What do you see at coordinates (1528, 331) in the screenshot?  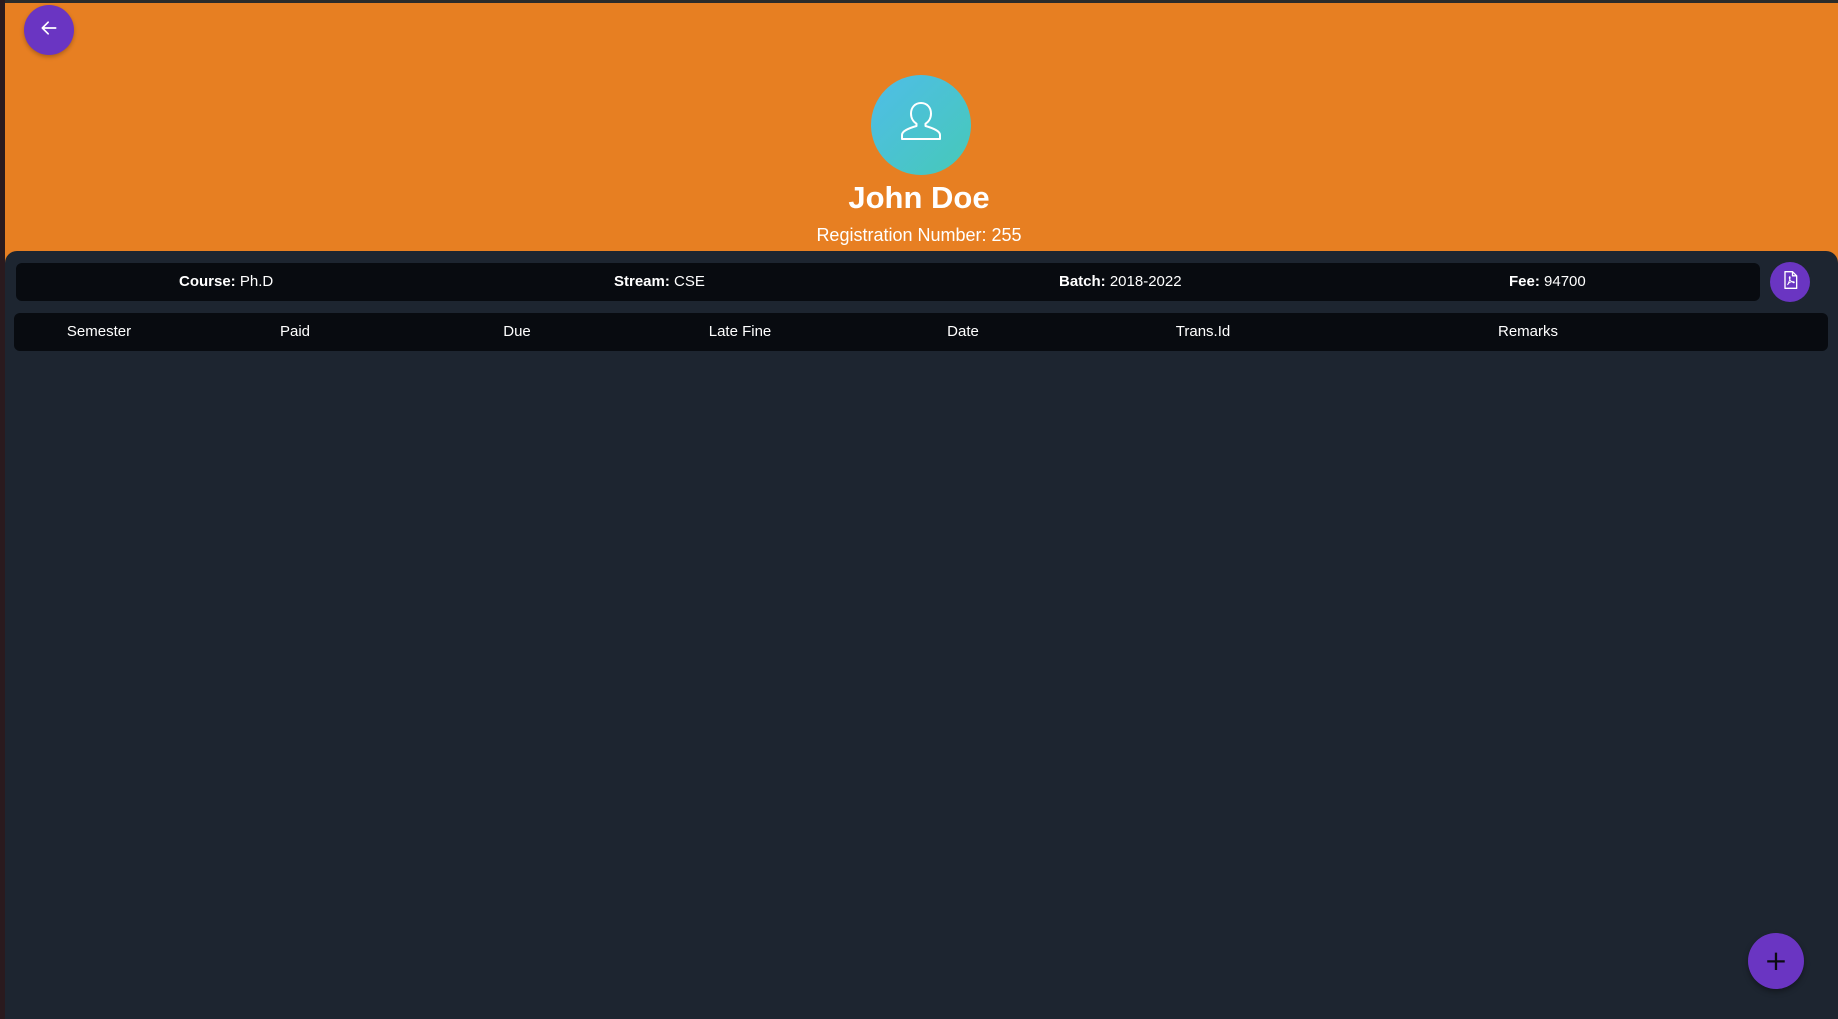 I see `column-header-remarks: Remarks` at bounding box center [1528, 331].